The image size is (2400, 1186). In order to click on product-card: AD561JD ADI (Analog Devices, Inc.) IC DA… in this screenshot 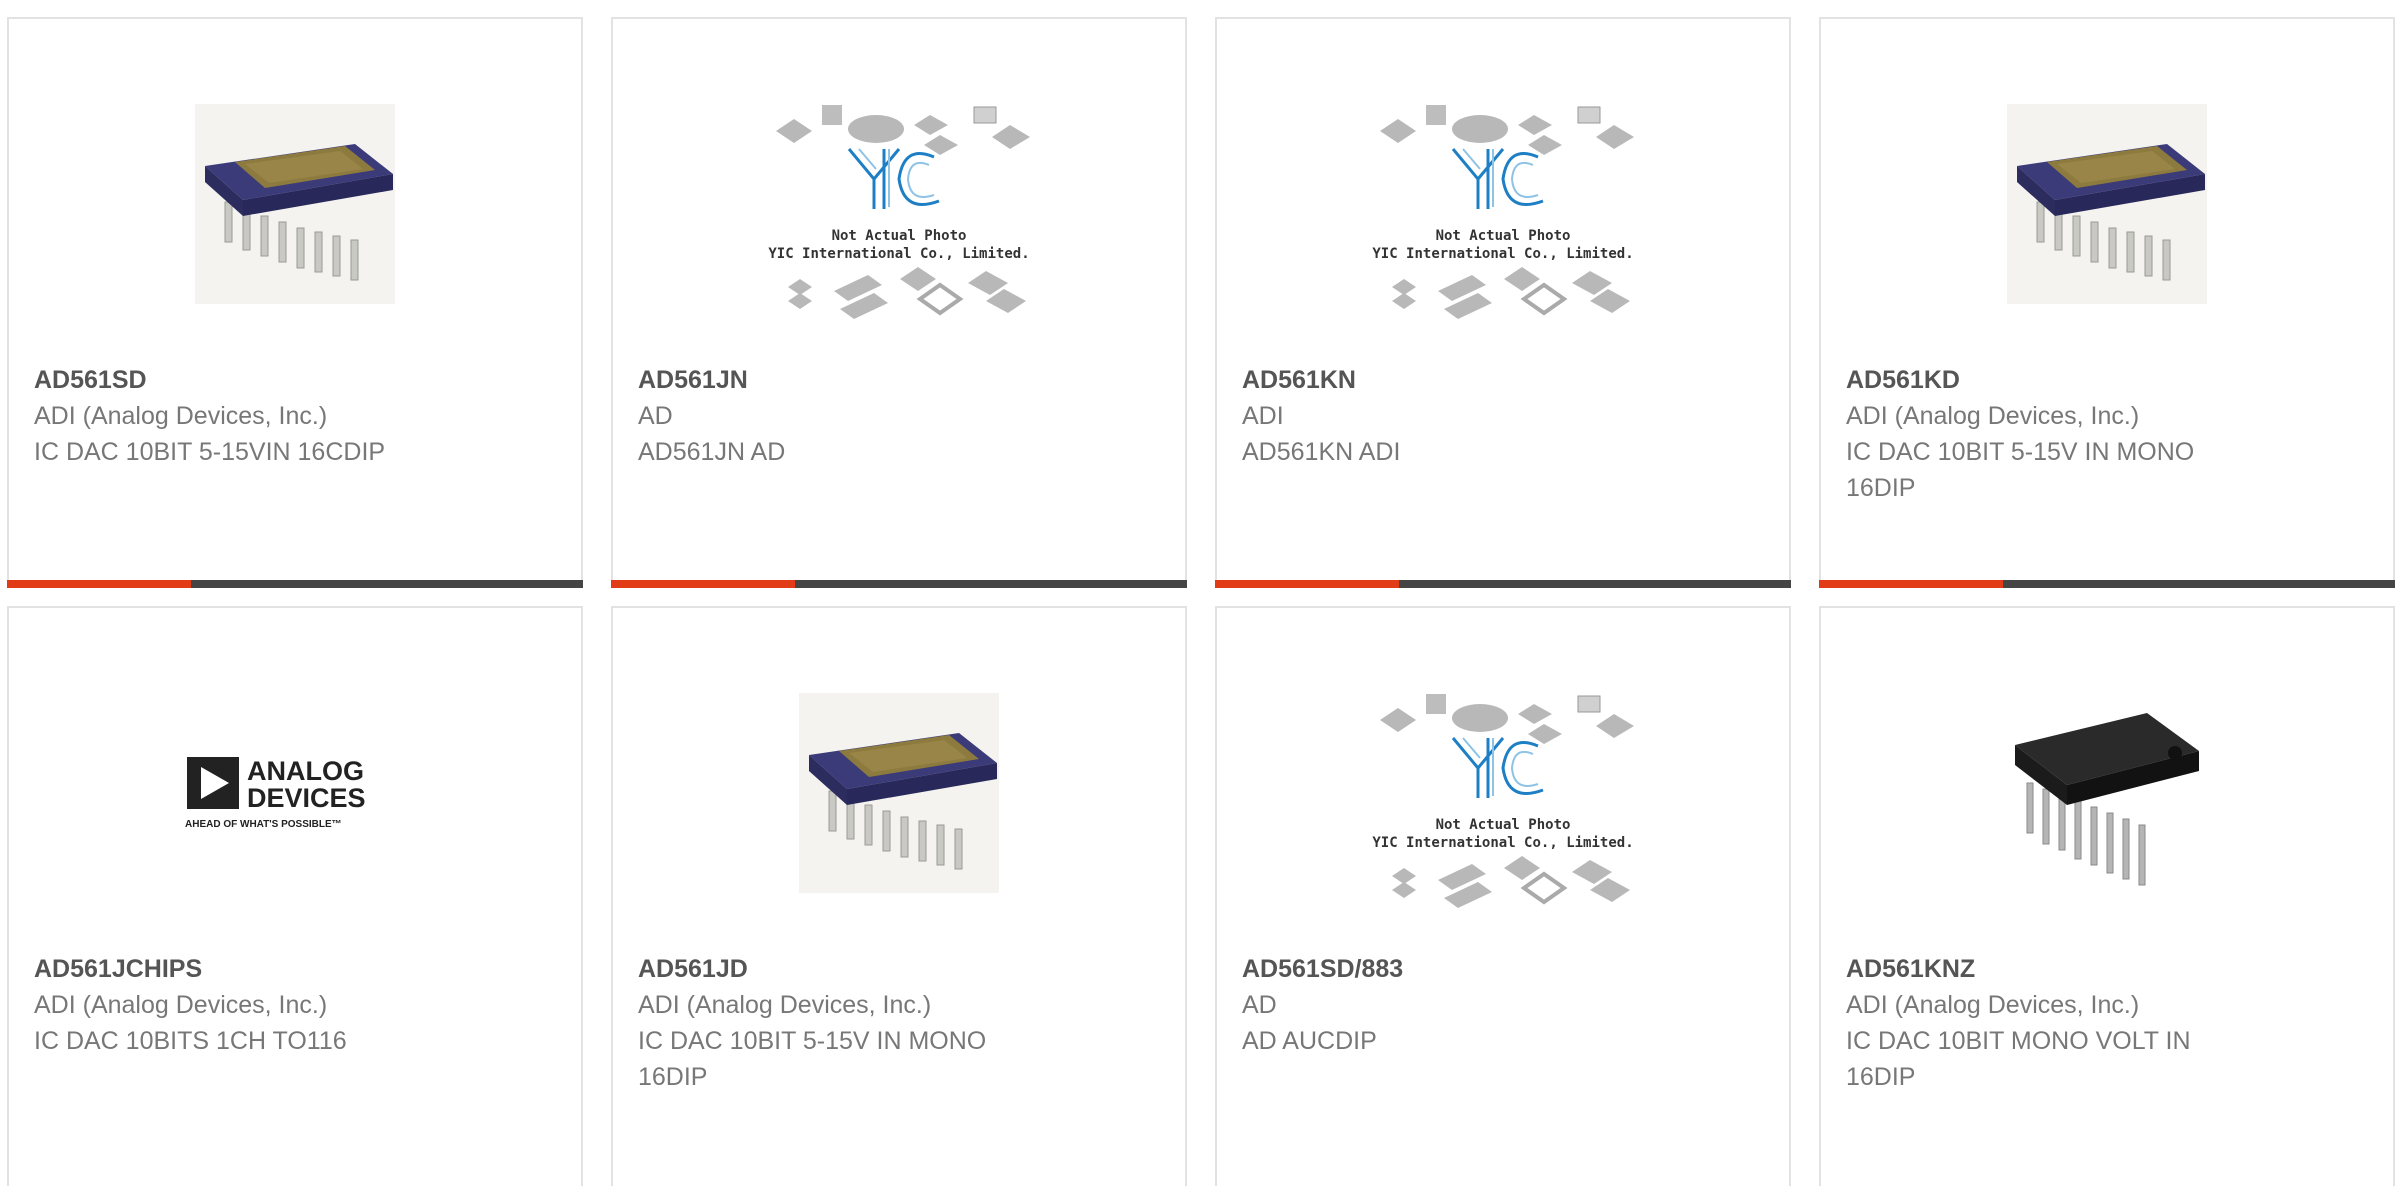, I will do `click(899, 896)`.